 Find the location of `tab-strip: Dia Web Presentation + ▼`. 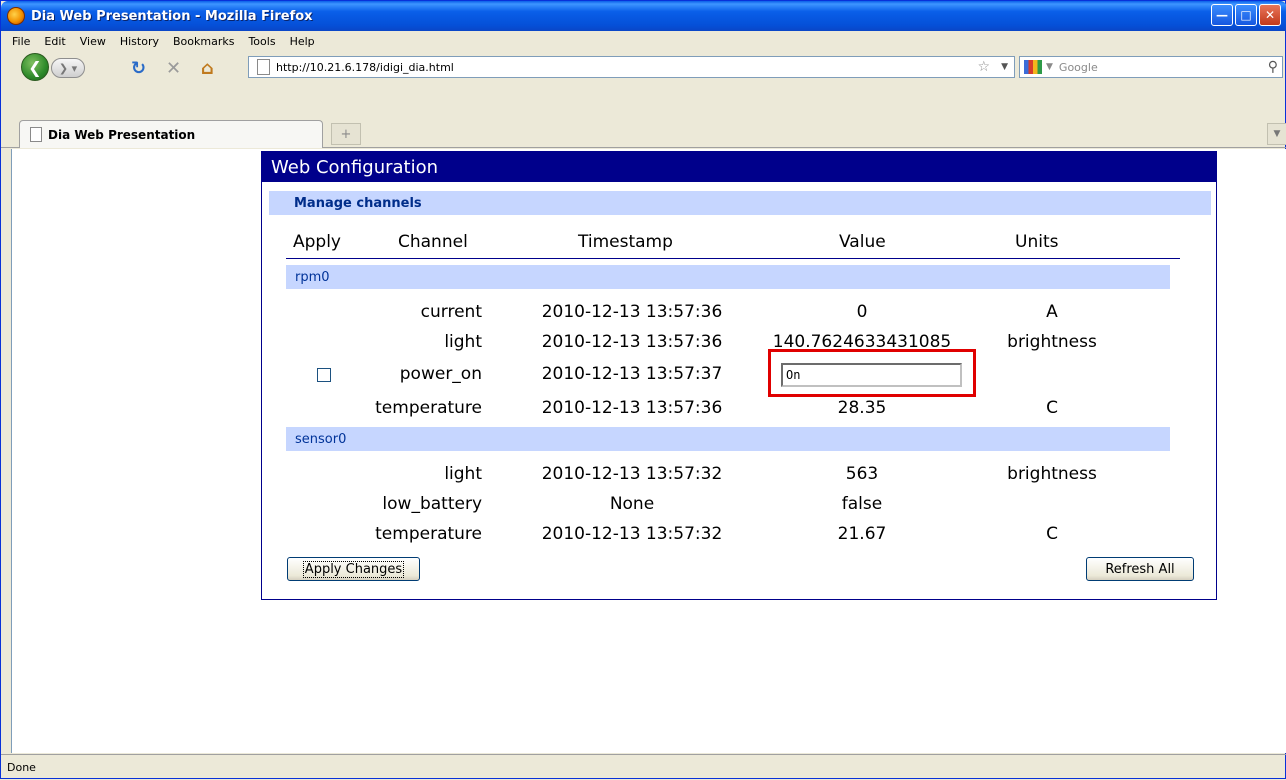

tab-strip: Dia Web Presentation + ▼ is located at coordinates (643, 133).